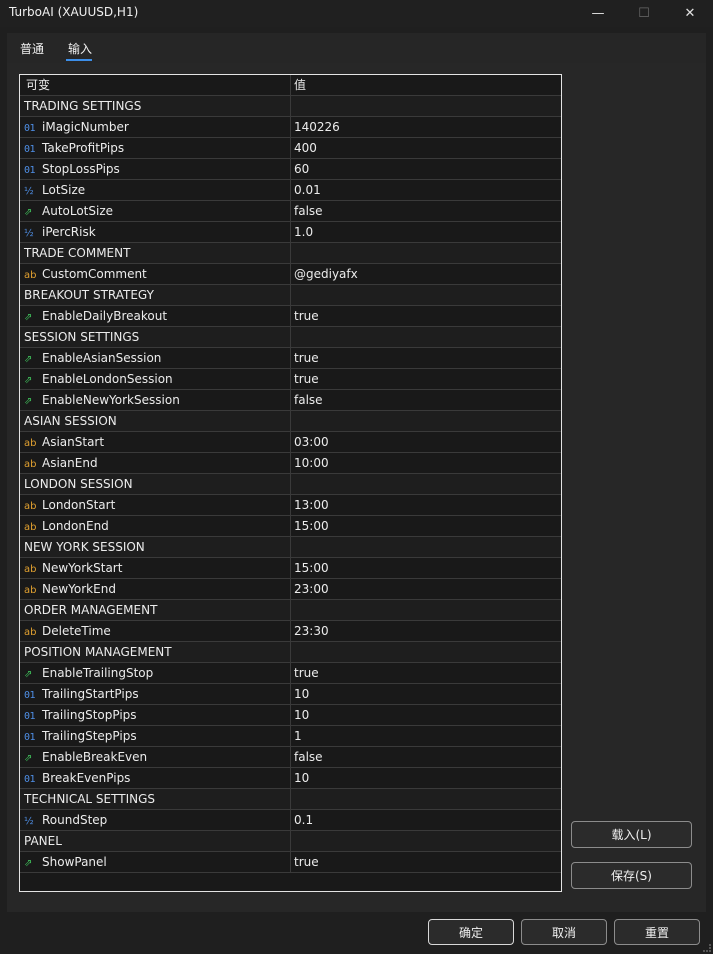  What do you see at coordinates (32, 48) in the screenshot?
I see `tab-common: 普通` at bounding box center [32, 48].